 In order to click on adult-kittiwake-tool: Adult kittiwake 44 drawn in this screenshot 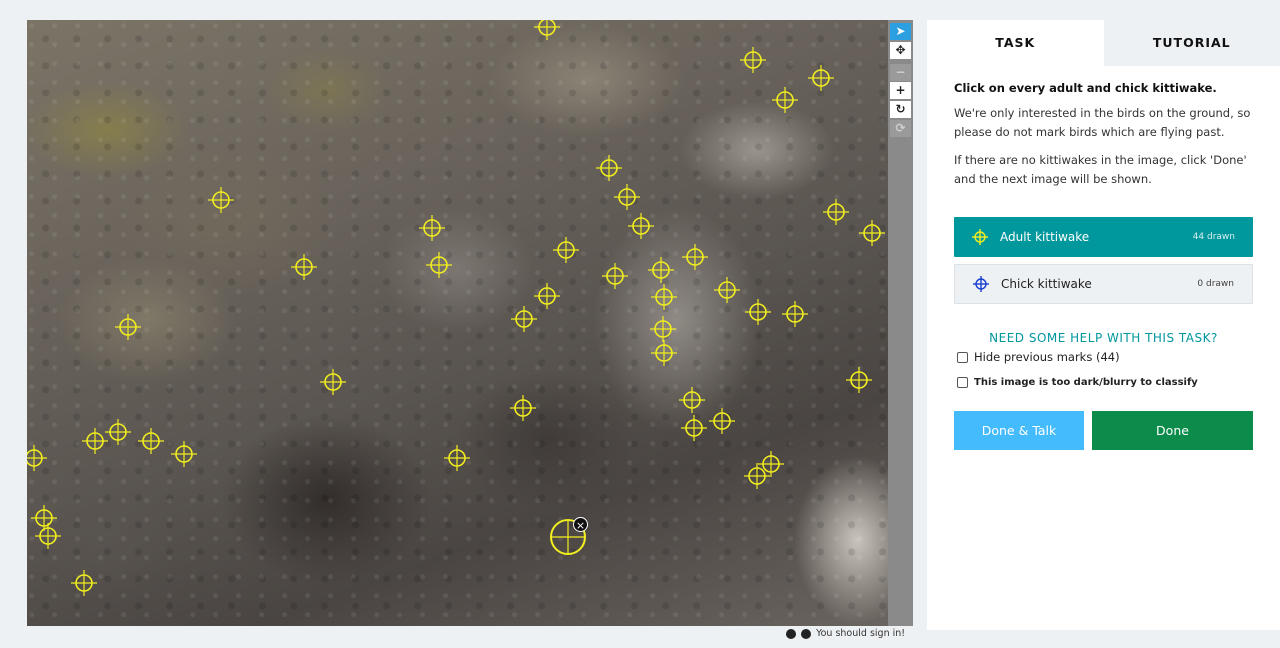, I will do `click(1103, 237)`.